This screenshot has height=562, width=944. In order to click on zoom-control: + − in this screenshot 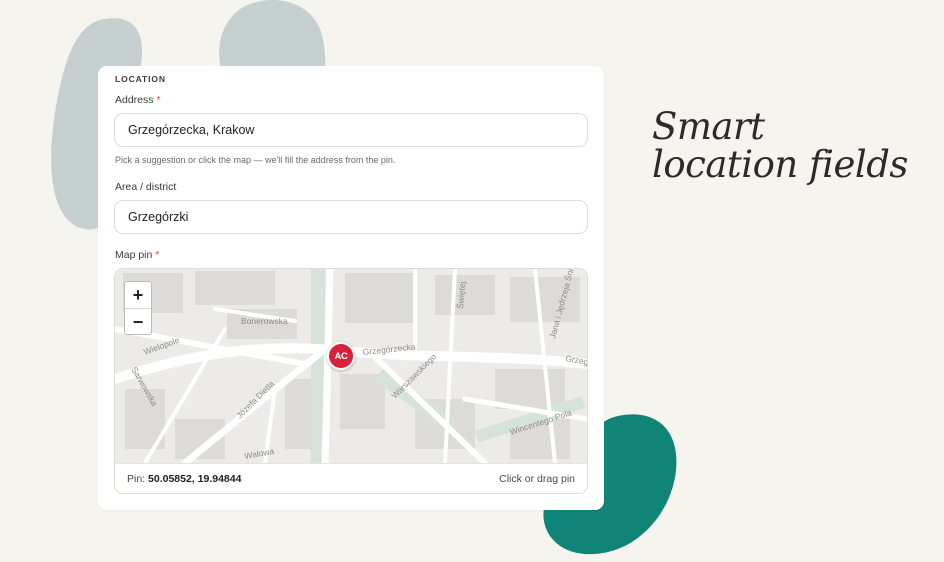, I will do `click(138, 308)`.